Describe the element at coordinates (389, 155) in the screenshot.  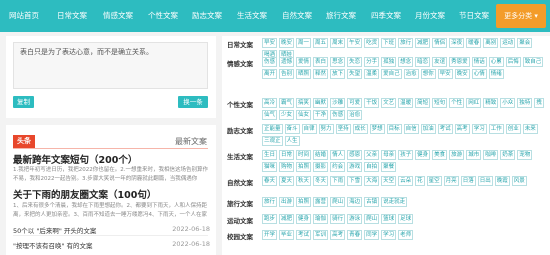
I see `tag-link: 母亲` at that location.